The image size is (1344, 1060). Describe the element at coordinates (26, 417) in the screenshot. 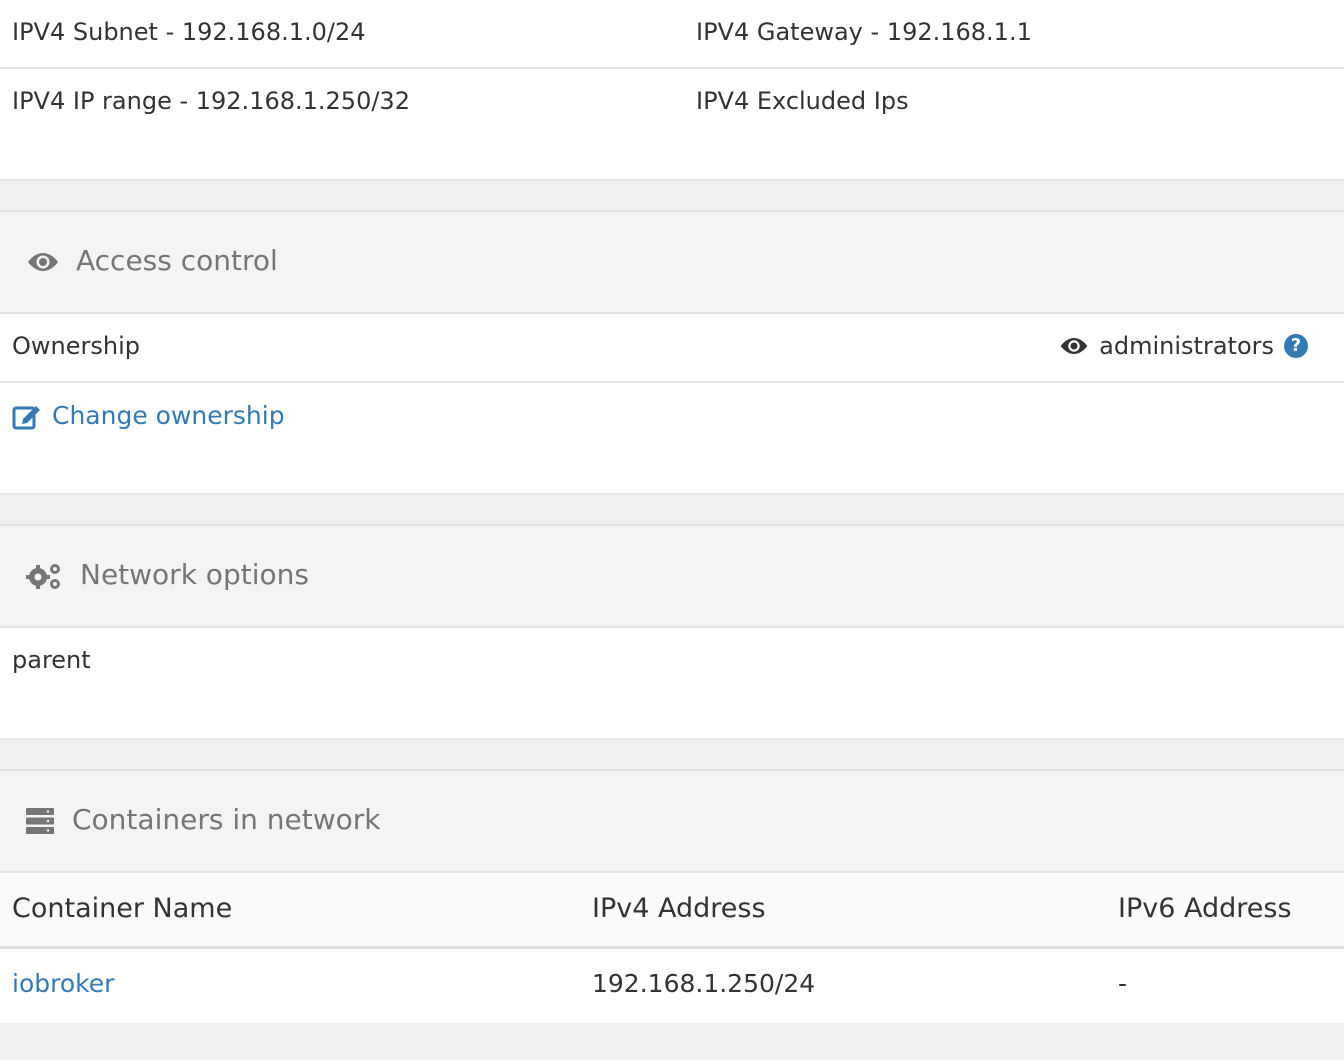

I see `edit-icon` at that location.